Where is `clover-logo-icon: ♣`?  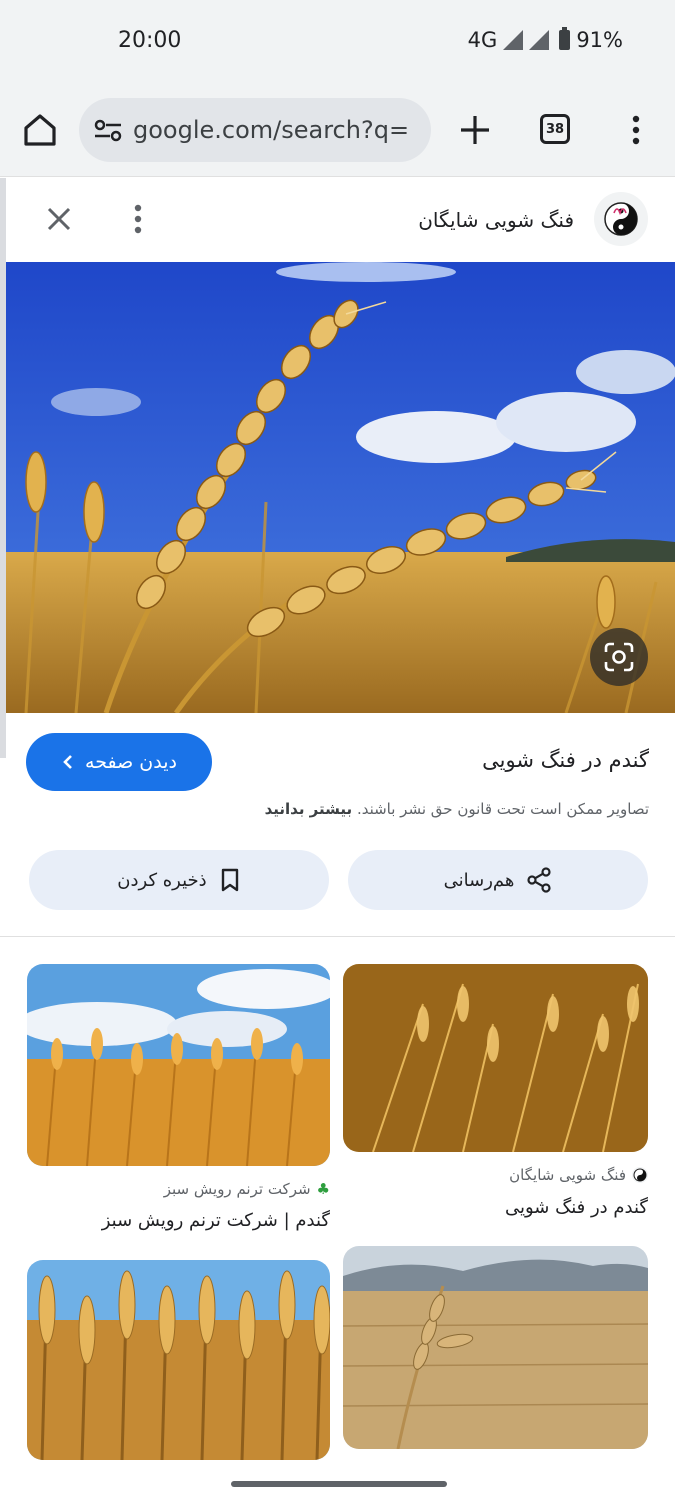
clover-logo-icon: ♣ is located at coordinates (323, 1189).